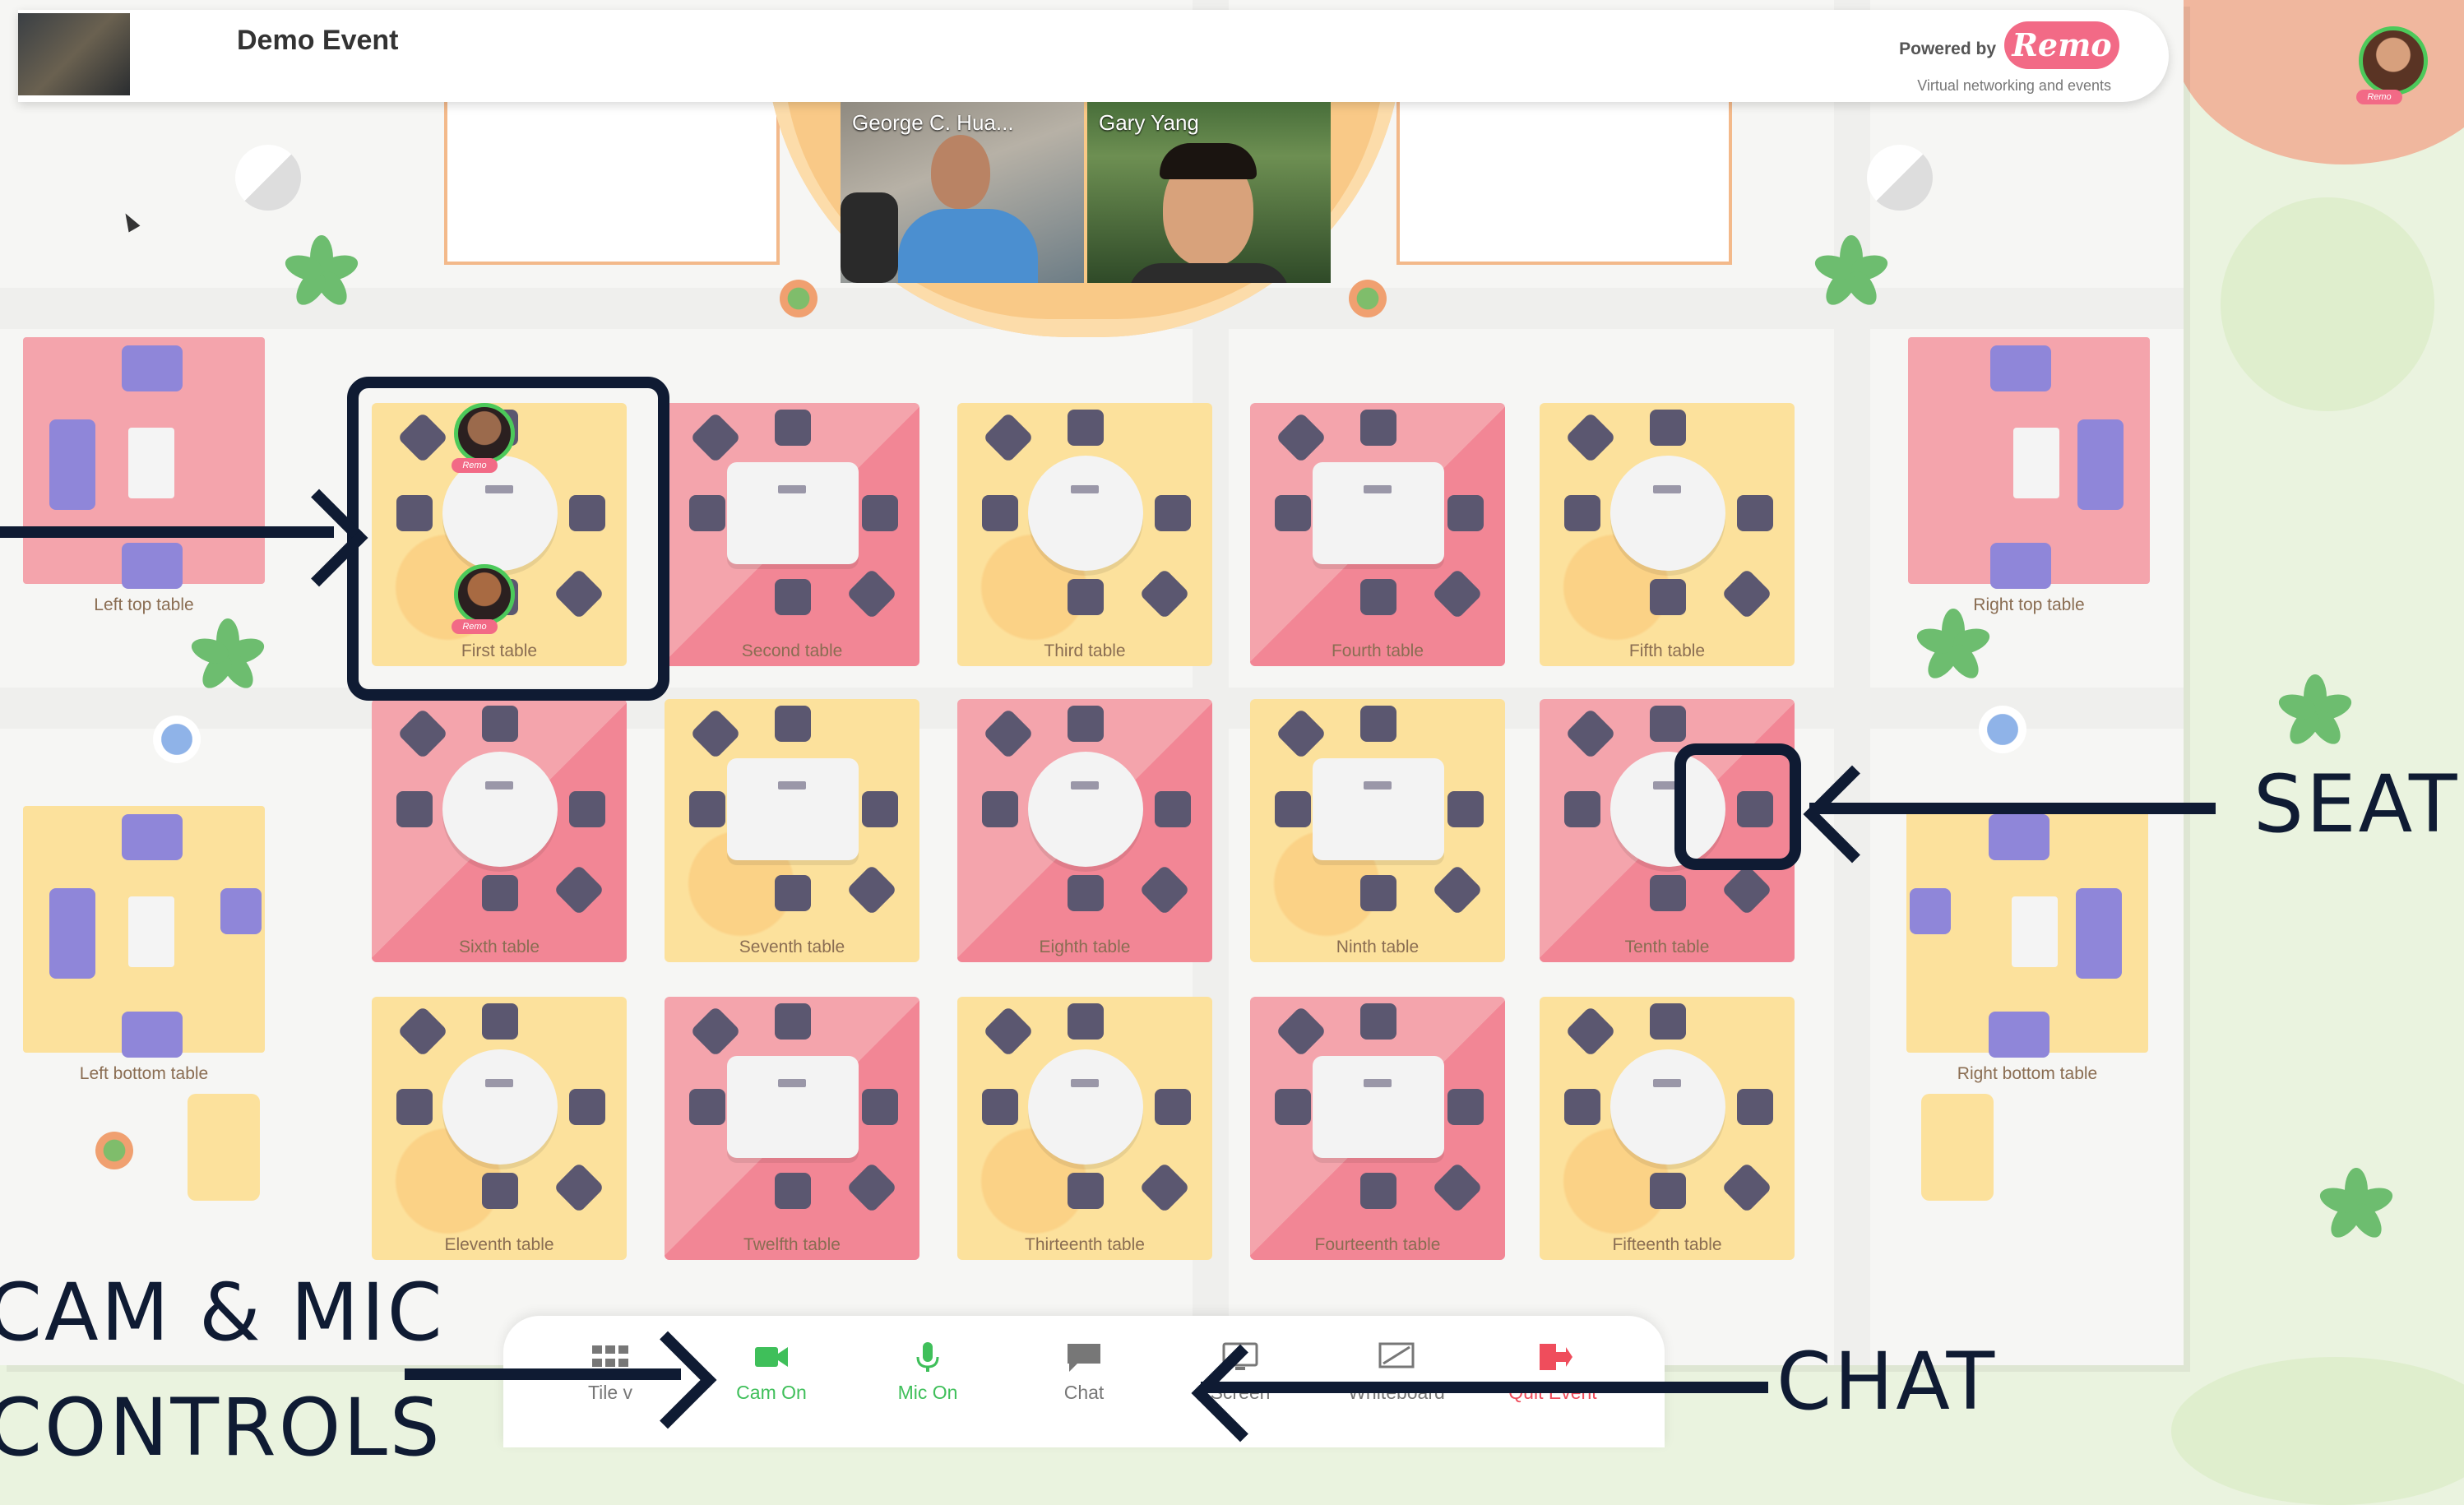 Image resolution: width=2464 pixels, height=1505 pixels. I want to click on my-avatar: Remo, so click(2392, 65).